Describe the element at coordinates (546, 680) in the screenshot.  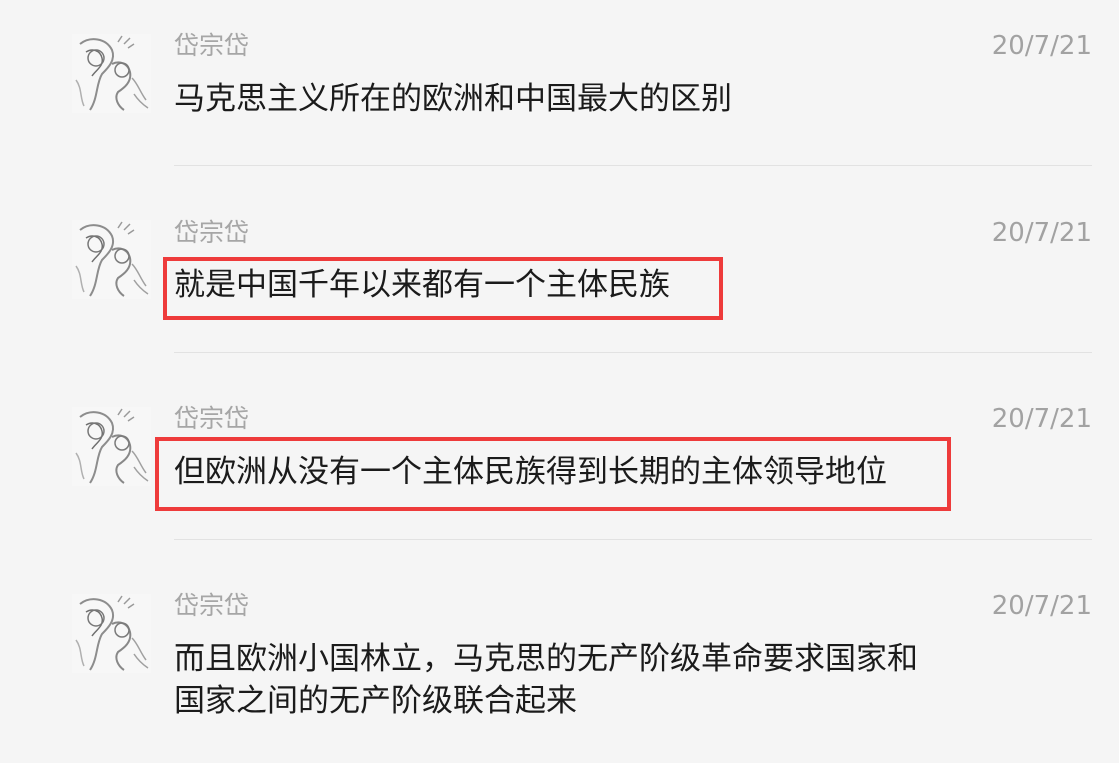
I see `message-text: 而且欧洲小国林立，马克思的无产阶级革命要求国家和国家之间的无产阶级联合起来` at that location.